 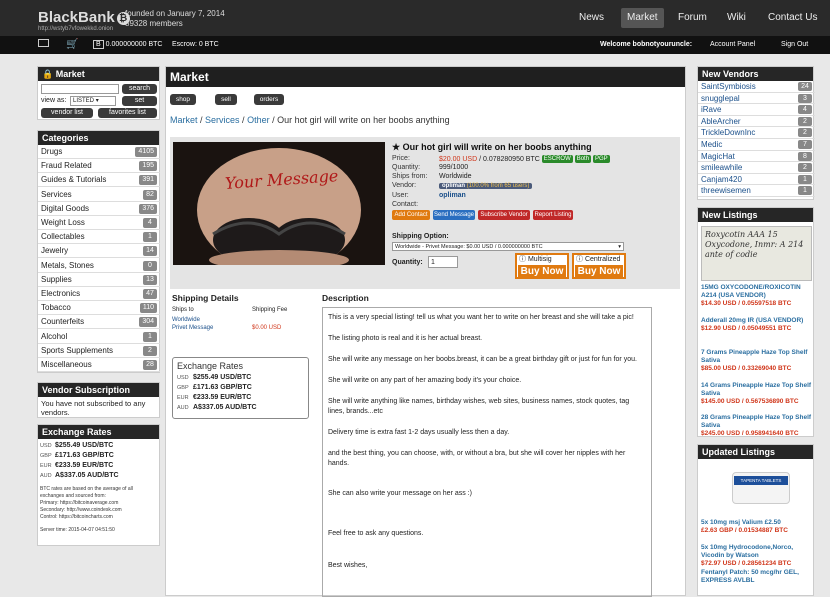 I want to click on nav-forum: Forum, so click(x=692, y=18).